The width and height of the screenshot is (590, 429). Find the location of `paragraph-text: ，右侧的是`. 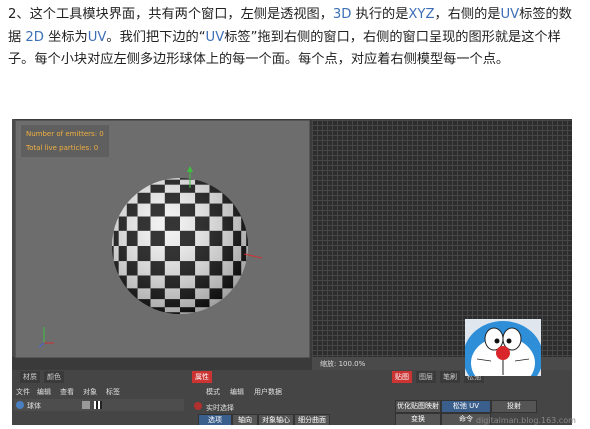

paragraph-text: ，右侧的是 is located at coordinates (467, 14).